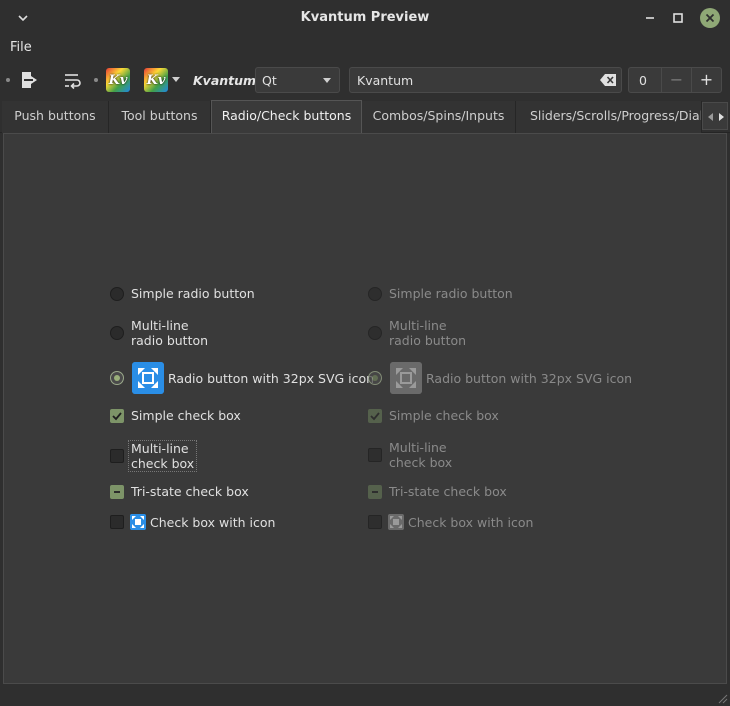 The width and height of the screenshot is (730, 706). Describe the element at coordinates (55, 117) in the screenshot. I see `tab-push-buttons: Push buttons` at that location.